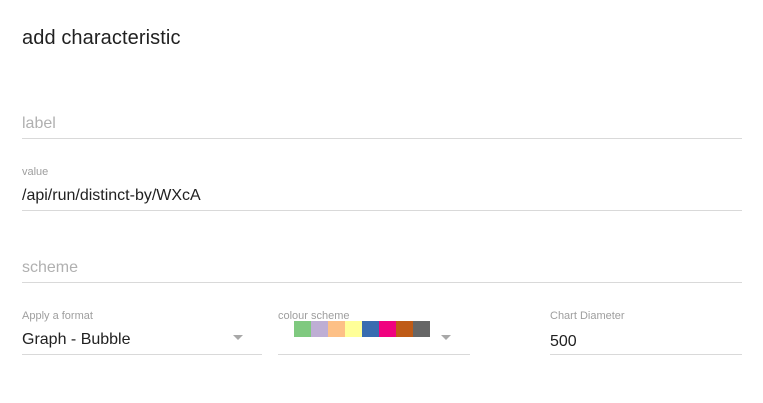 This screenshot has width=763, height=403. Describe the element at coordinates (50, 267) in the screenshot. I see `scheme-placeholder: scheme` at that location.